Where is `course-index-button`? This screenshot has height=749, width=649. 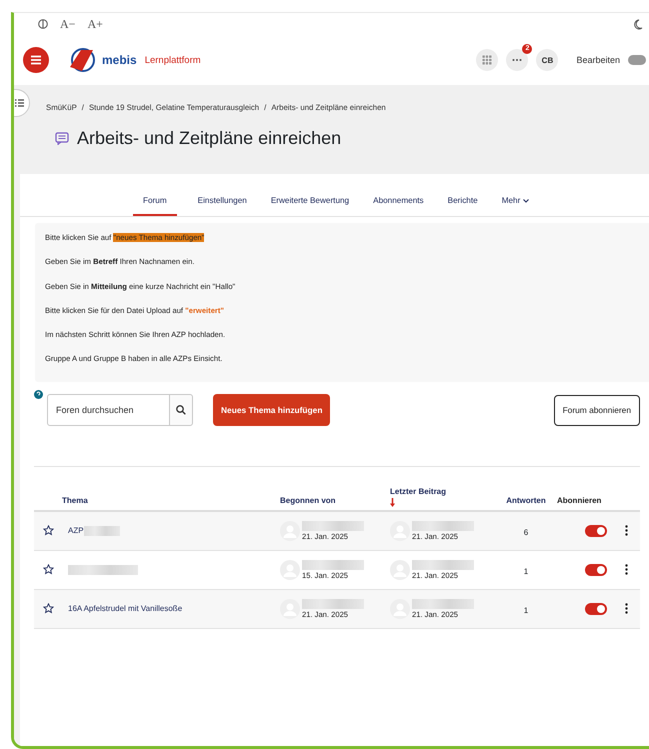 course-index-button is located at coordinates (22, 103).